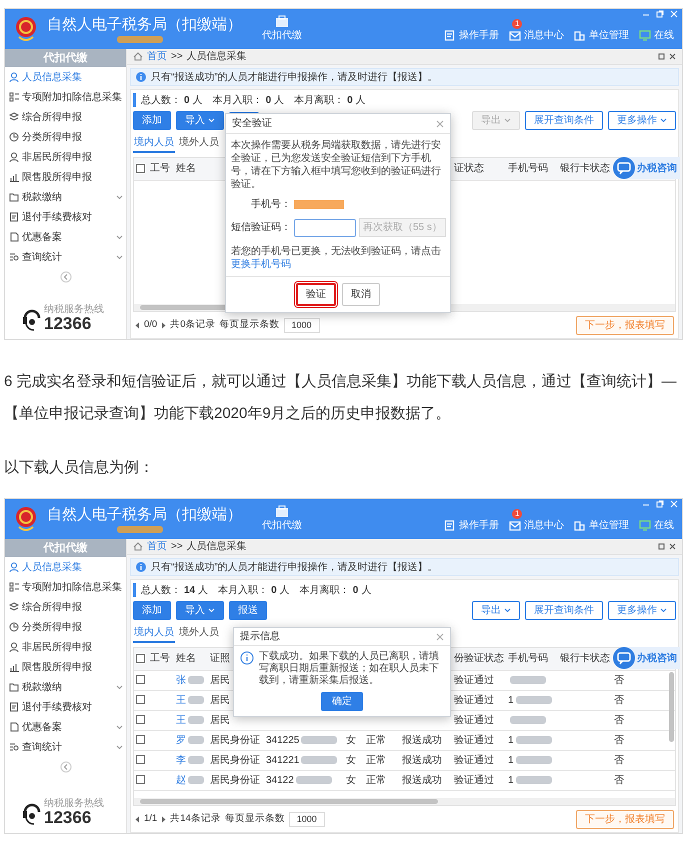 This screenshot has height=848, width=687. Describe the element at coordinates (14, 177) in the screenshot. I see `bar-chart-icon` at that location.